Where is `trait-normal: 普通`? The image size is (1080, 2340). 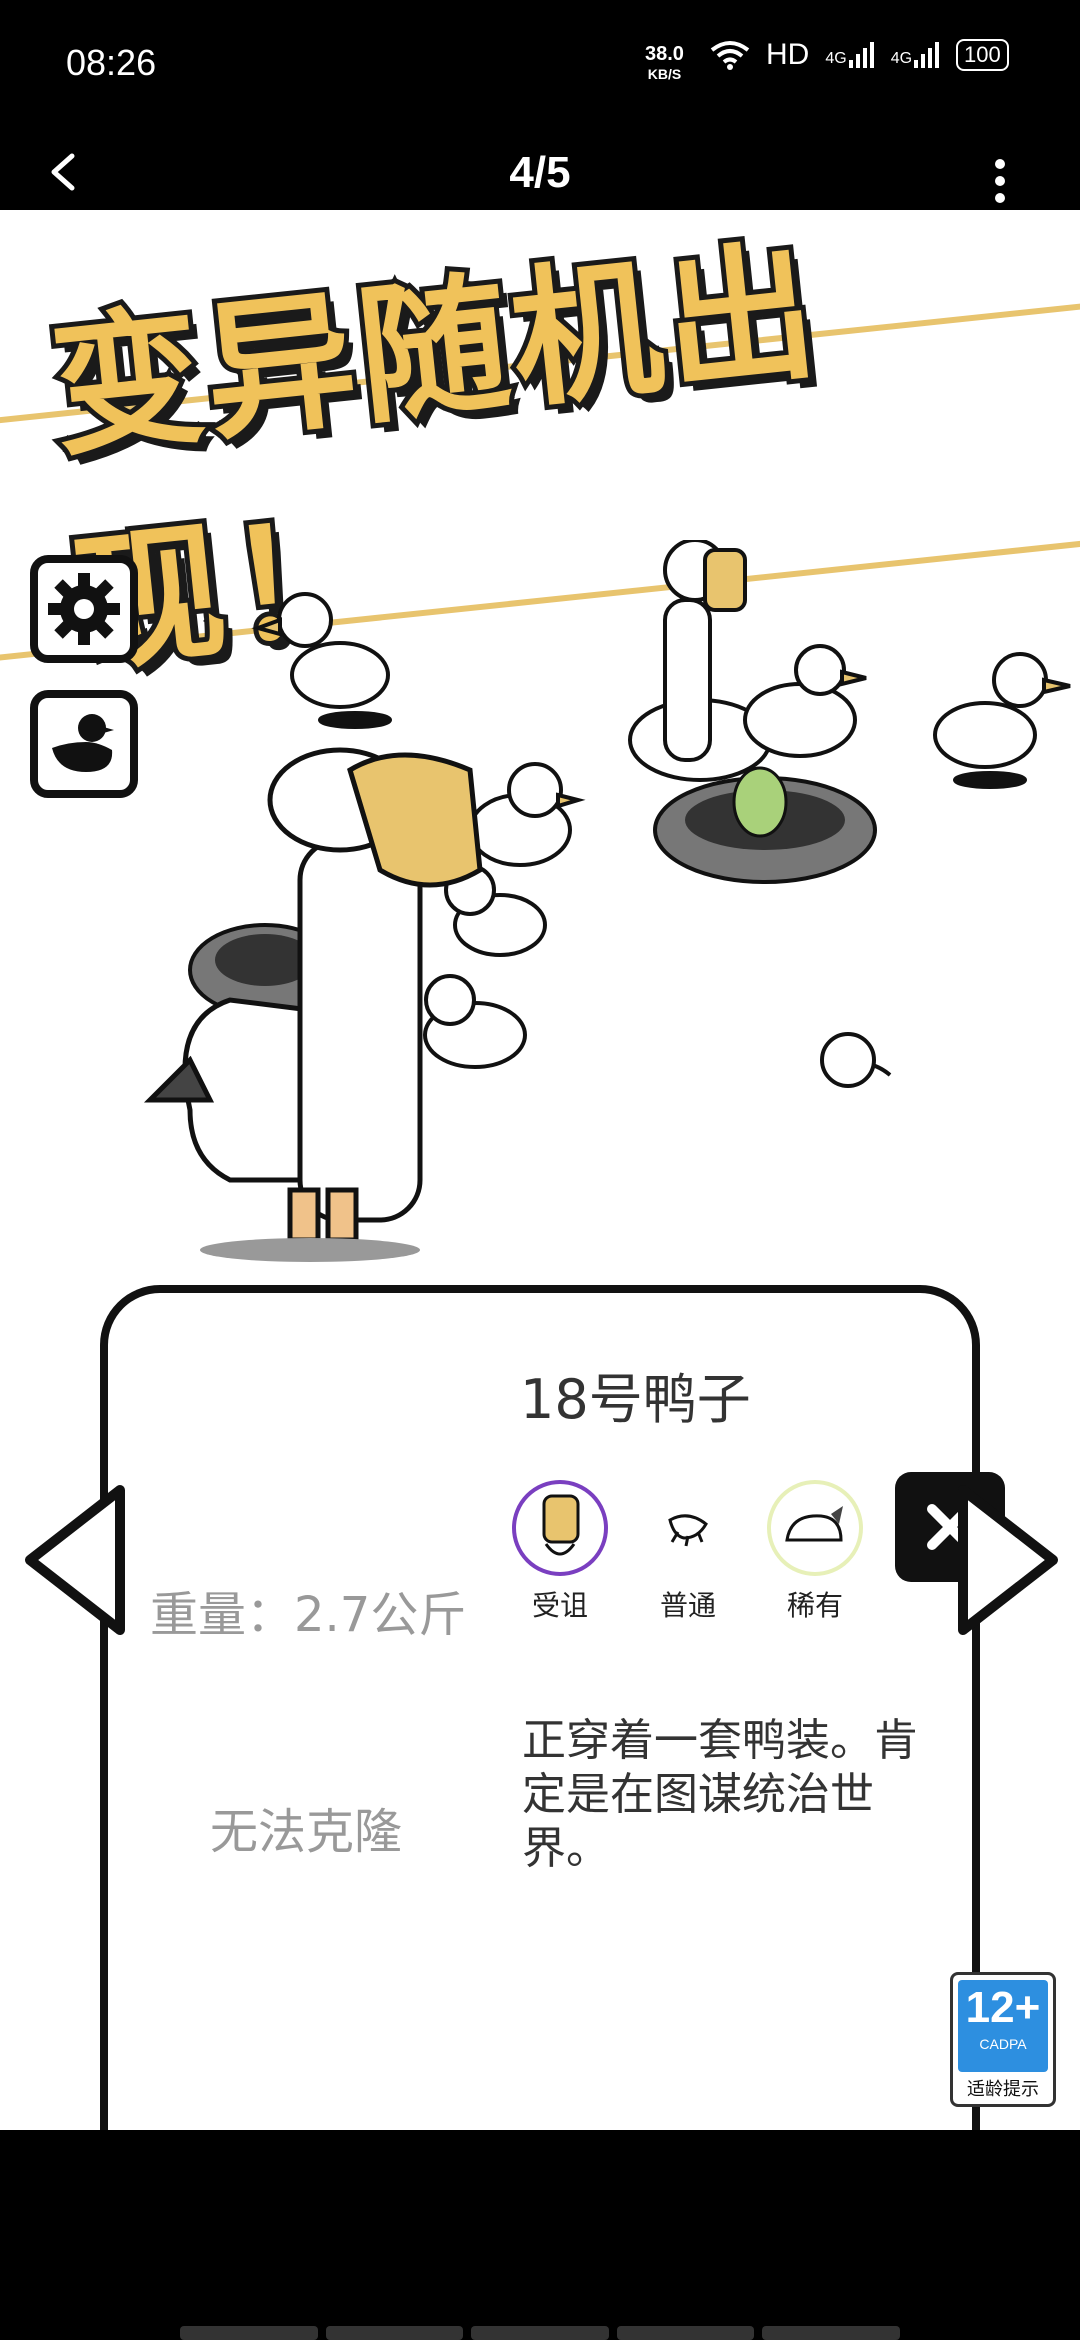 trait-normal: 普通 is located at coordinates (688, 1552).